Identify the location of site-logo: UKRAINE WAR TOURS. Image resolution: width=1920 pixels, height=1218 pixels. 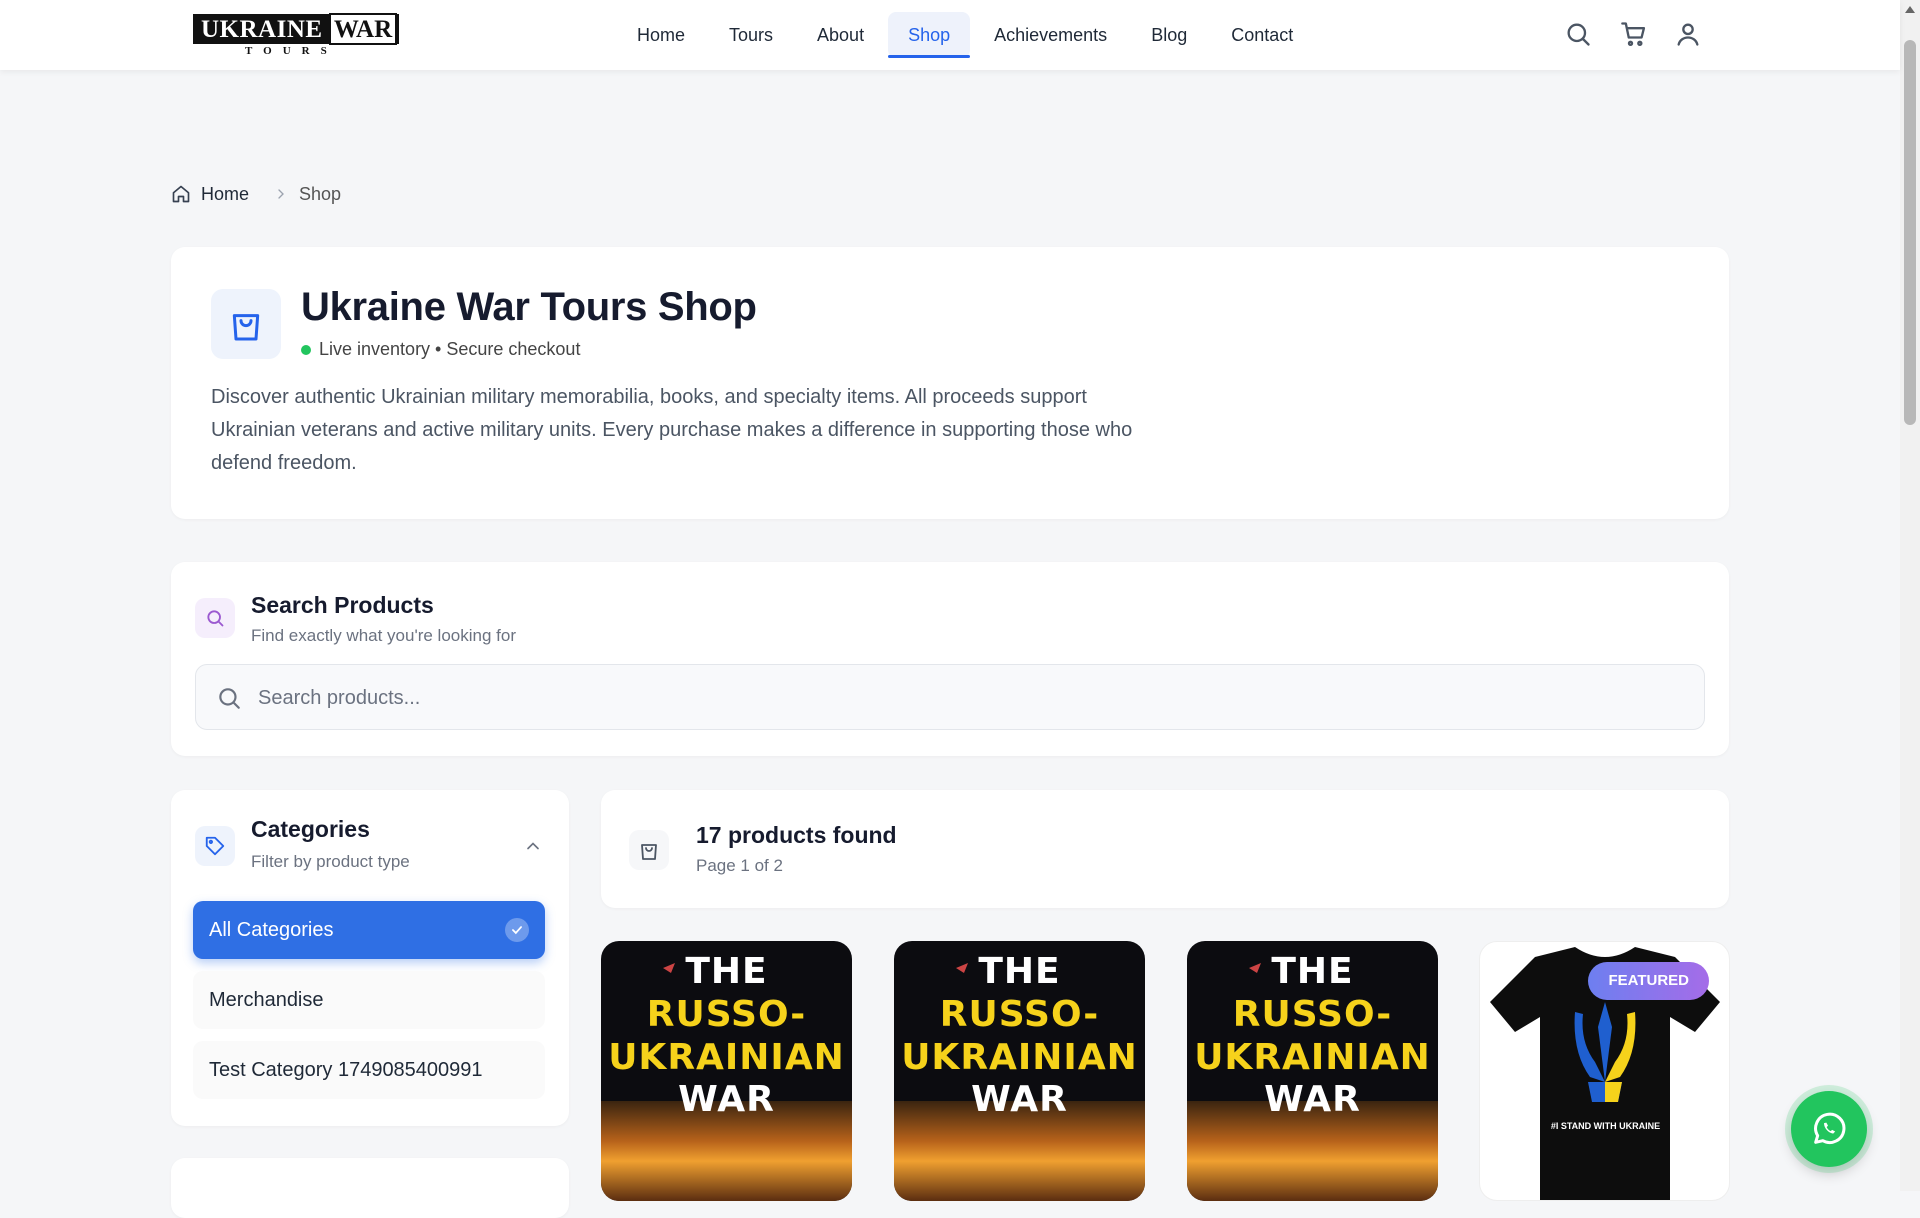
(296, 35).